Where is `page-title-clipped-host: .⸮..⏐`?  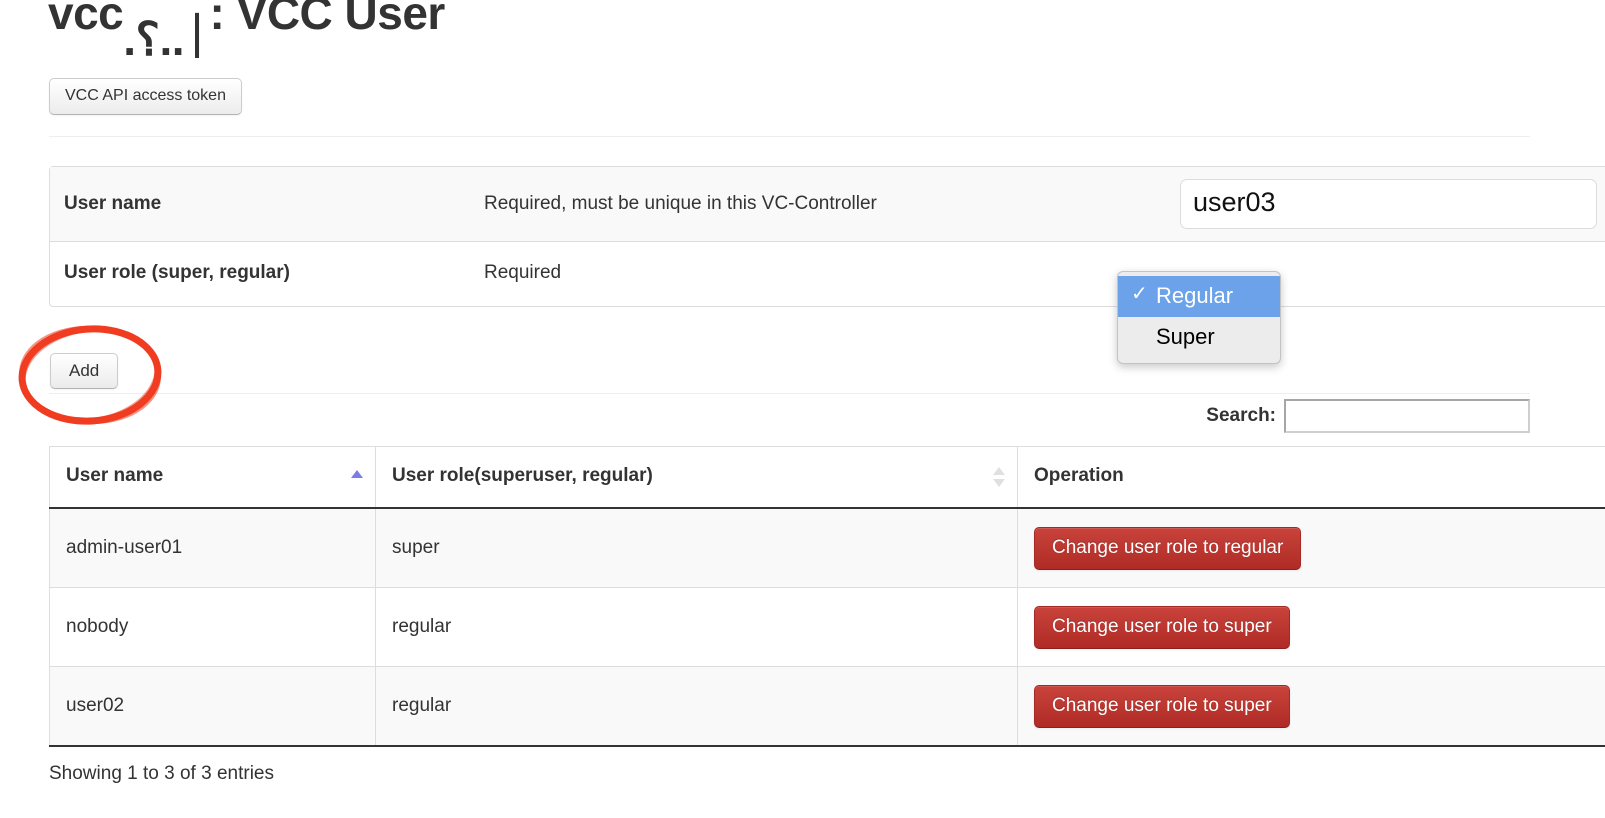
page-title-clipped-host: .⸮..⏐ is located at coordinates (166, 35).